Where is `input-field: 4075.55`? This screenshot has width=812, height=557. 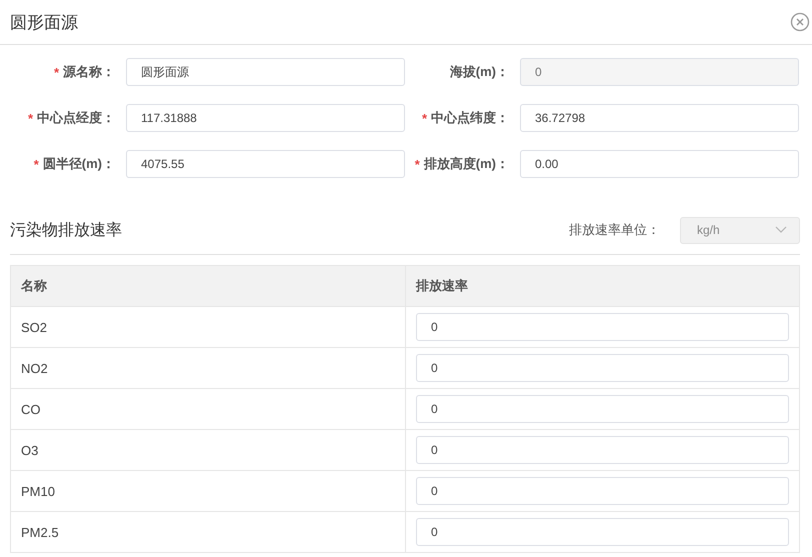
input-field: 4075.55 is located at coordinates (265, 164).